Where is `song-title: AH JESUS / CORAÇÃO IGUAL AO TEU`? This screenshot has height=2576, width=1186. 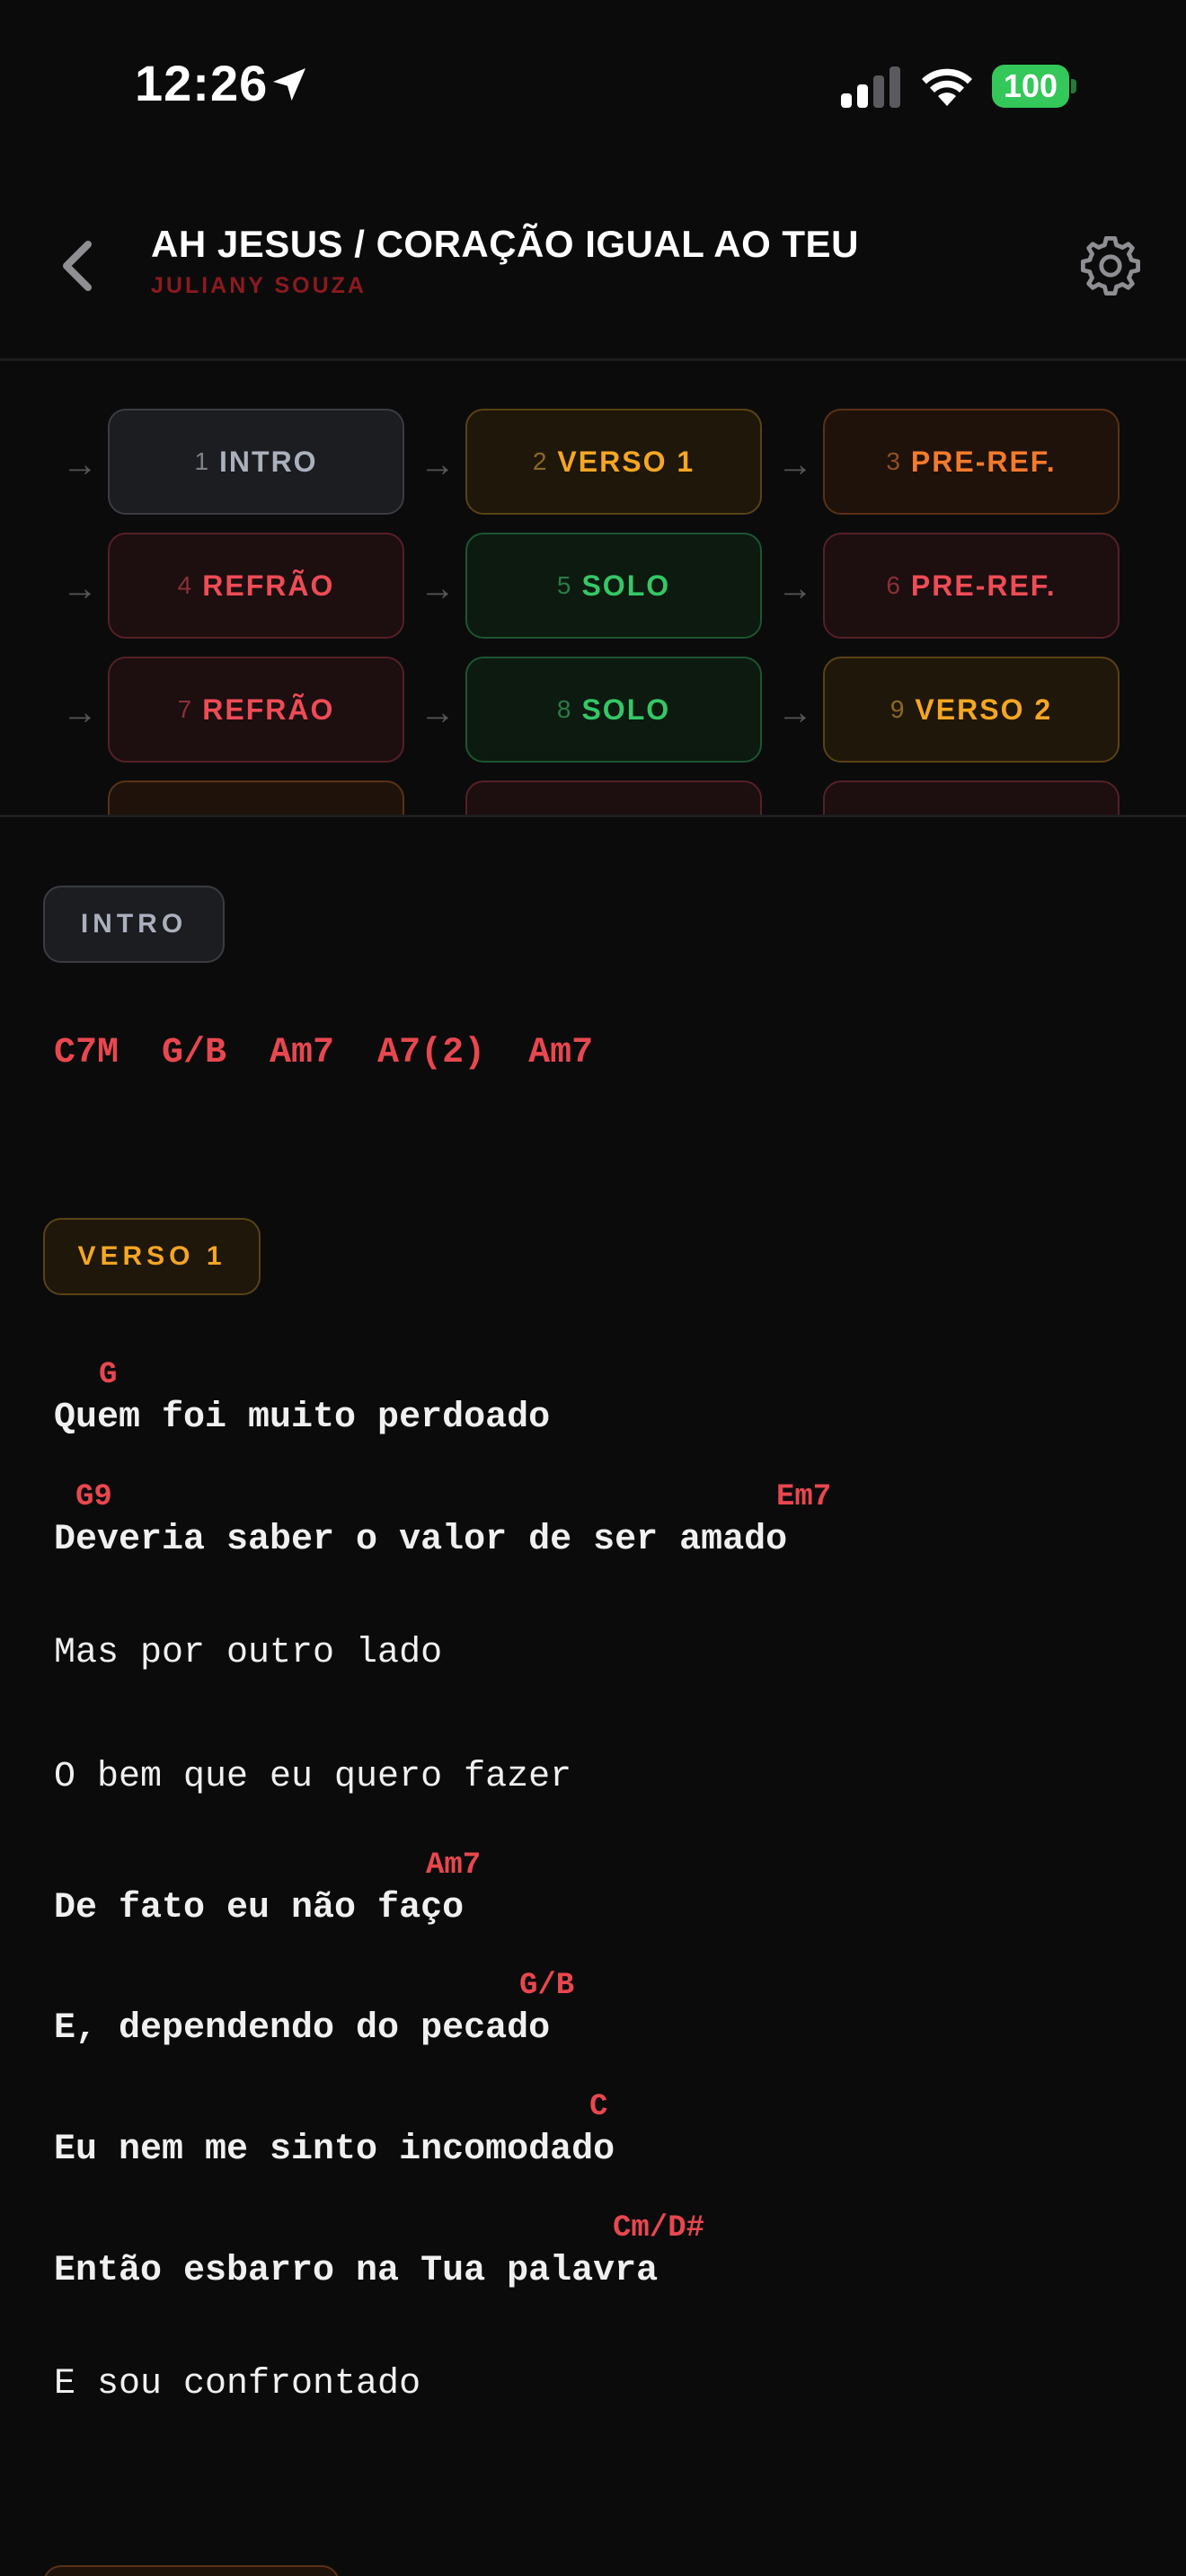 song-title: AH JESUS / CORAÇÃO IGUAL AO TEU is located at coordinates (505, 244).